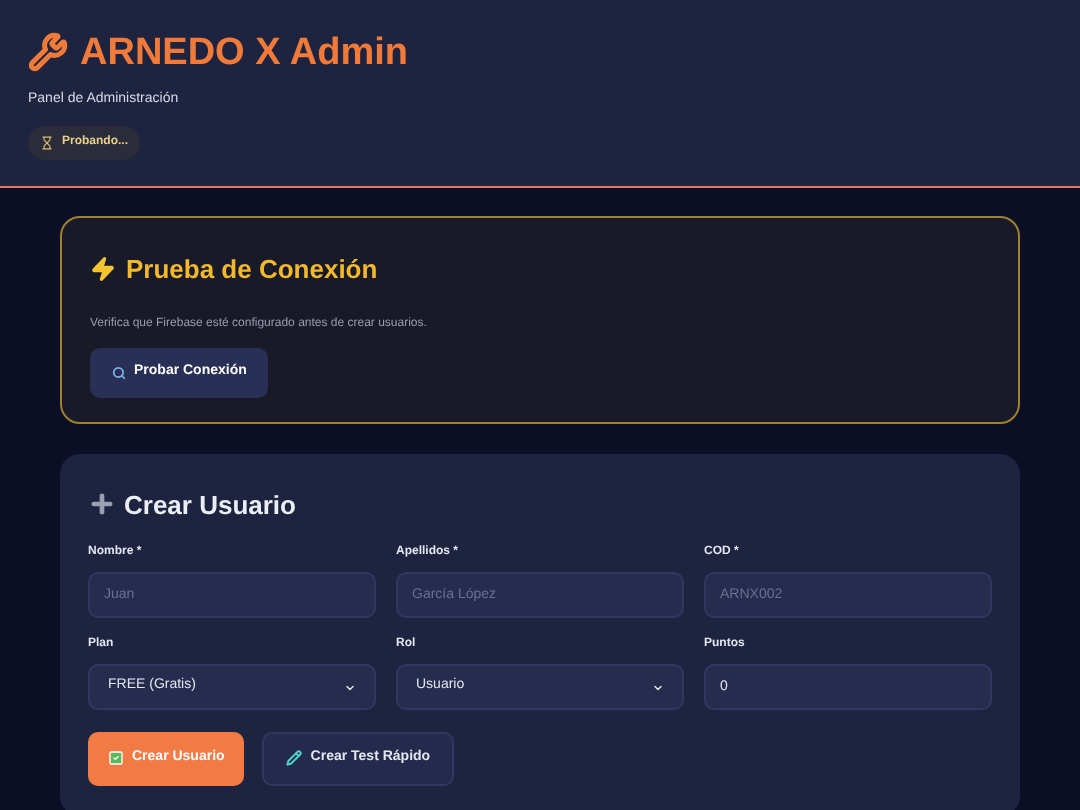 The height and width of the screenshot is (810, 1080). What do you see at coordinates (47, 142) in the screenshot?
I see `hourglass-icon` at bounding box center [47, 142].